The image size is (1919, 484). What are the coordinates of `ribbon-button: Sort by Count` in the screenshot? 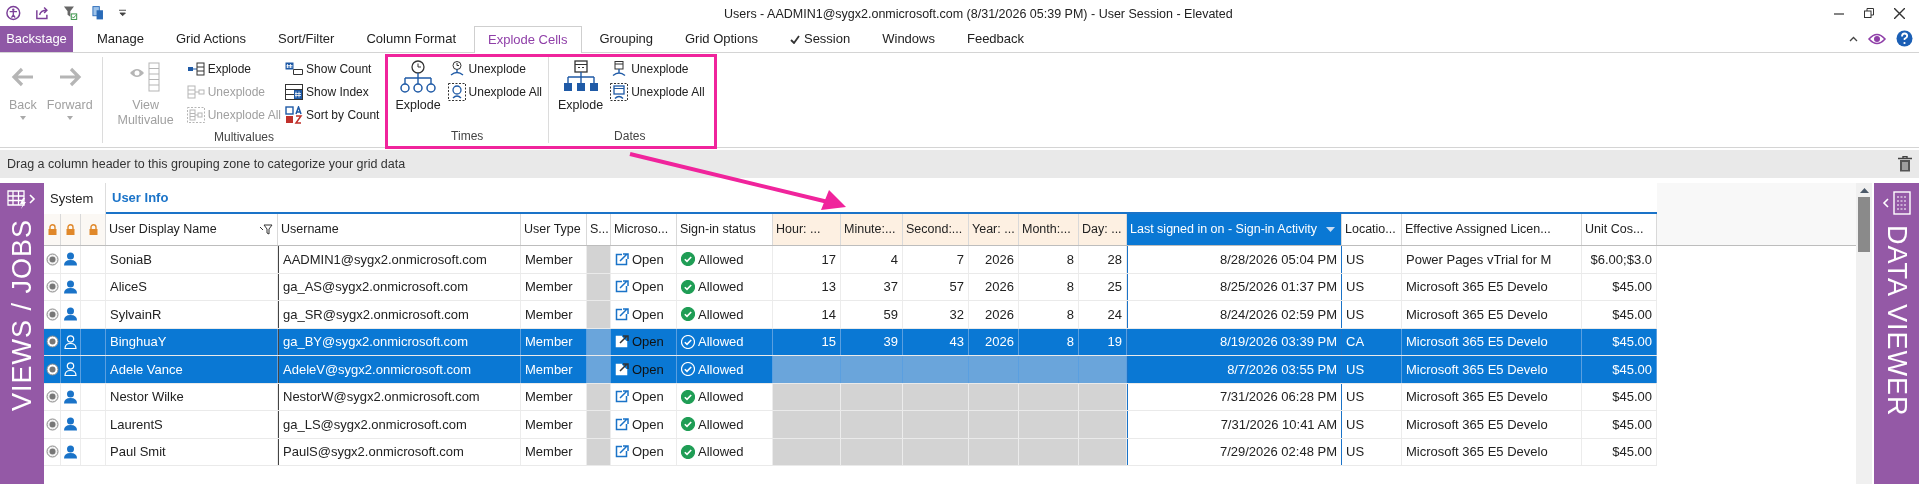 It's located at (332, 115).